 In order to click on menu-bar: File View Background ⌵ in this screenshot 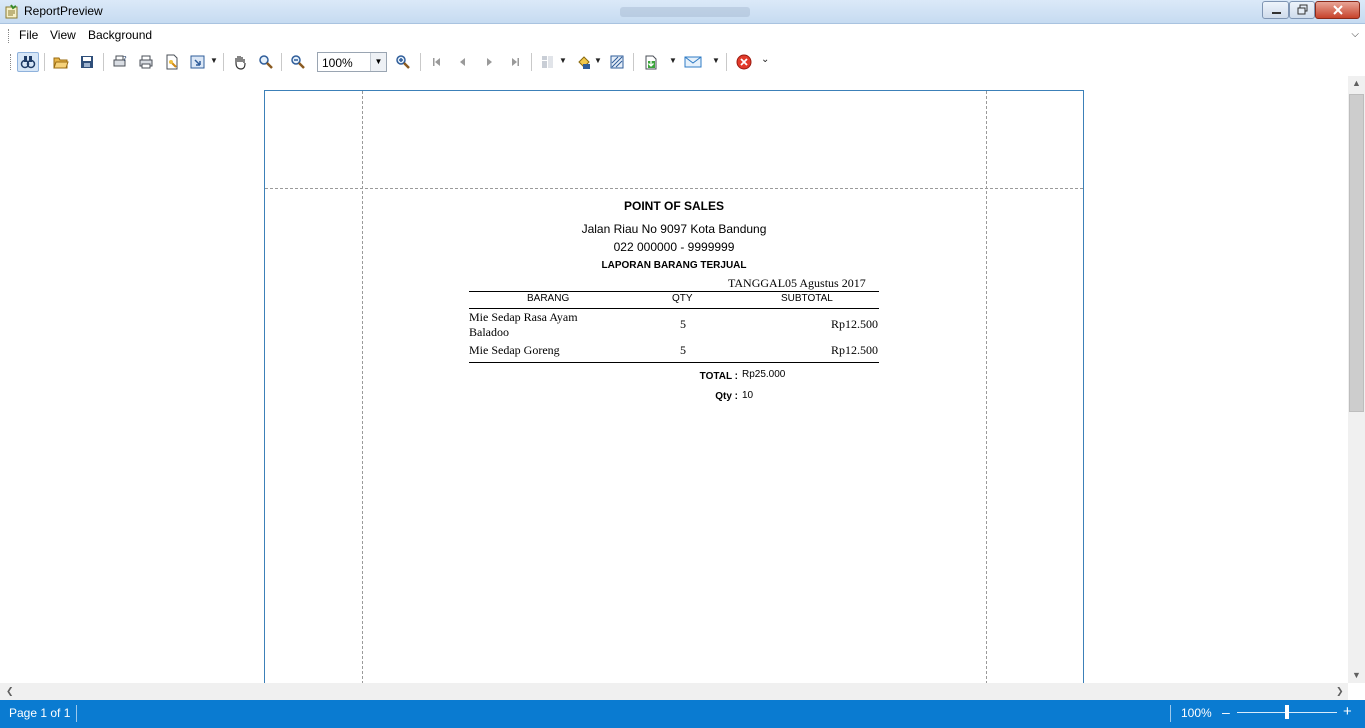, I will do `click(682, 36)`.